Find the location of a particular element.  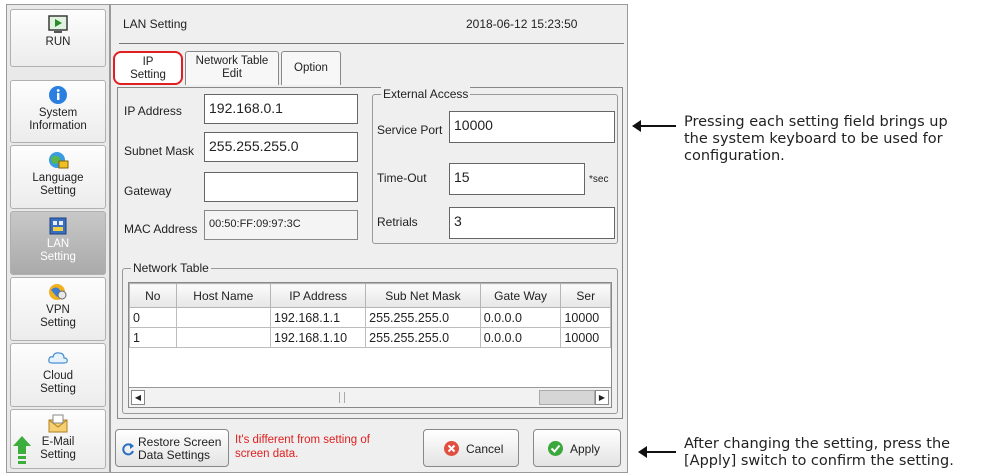

tab-network-table-edit: Network Table Edit is located at coordinates (232, 68).